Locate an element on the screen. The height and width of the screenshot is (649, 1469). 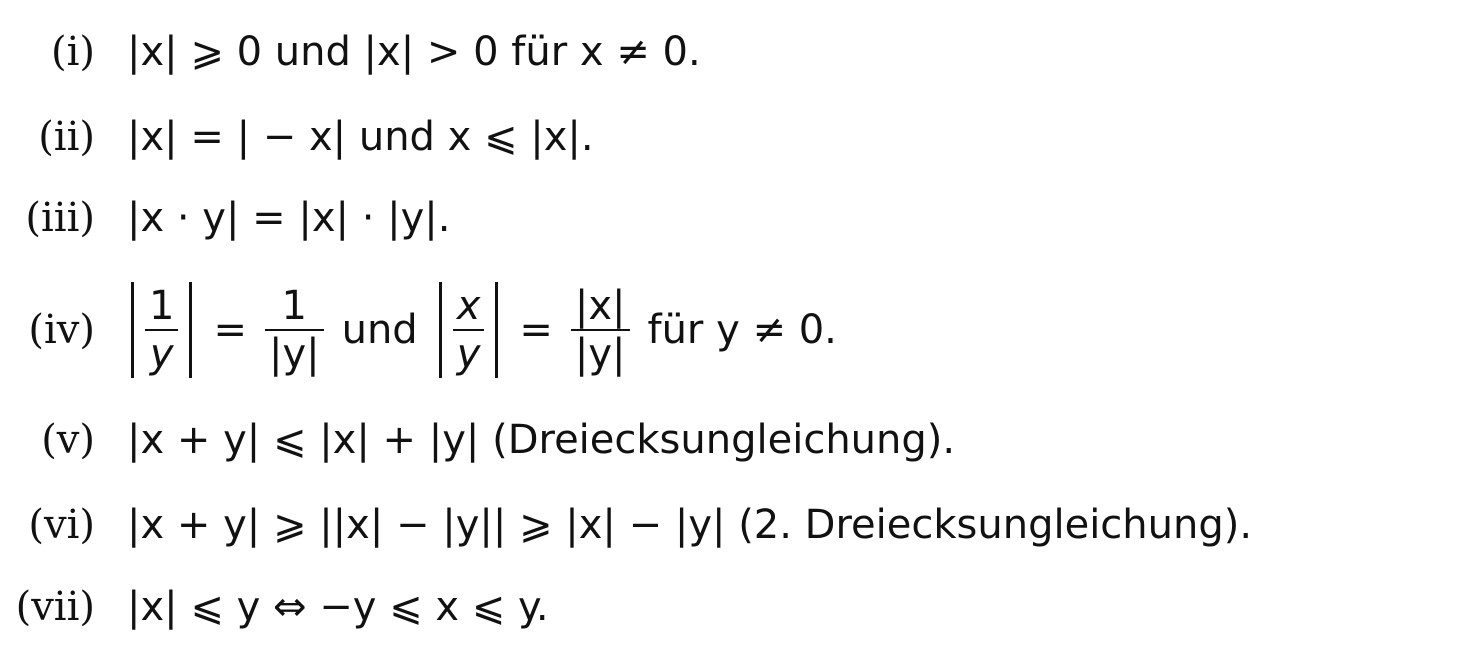
formula: |x · y| = |x| · |y|. is located at coordinates (289, 218).